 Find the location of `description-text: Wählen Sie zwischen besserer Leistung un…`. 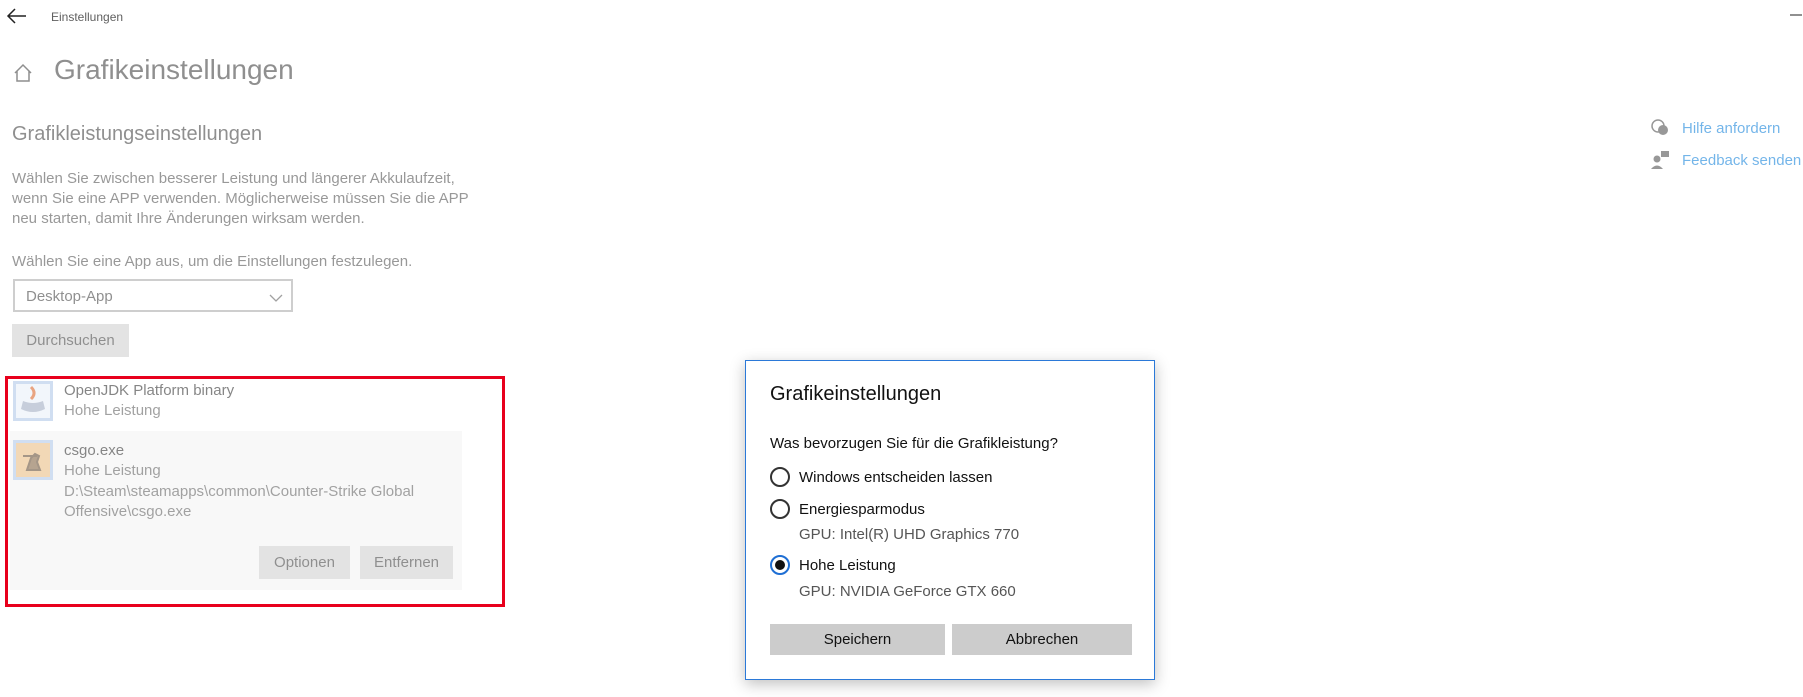

description-text: Wählen Sie zwischen besserer Leistung un… is located at coordinates (240, 198).